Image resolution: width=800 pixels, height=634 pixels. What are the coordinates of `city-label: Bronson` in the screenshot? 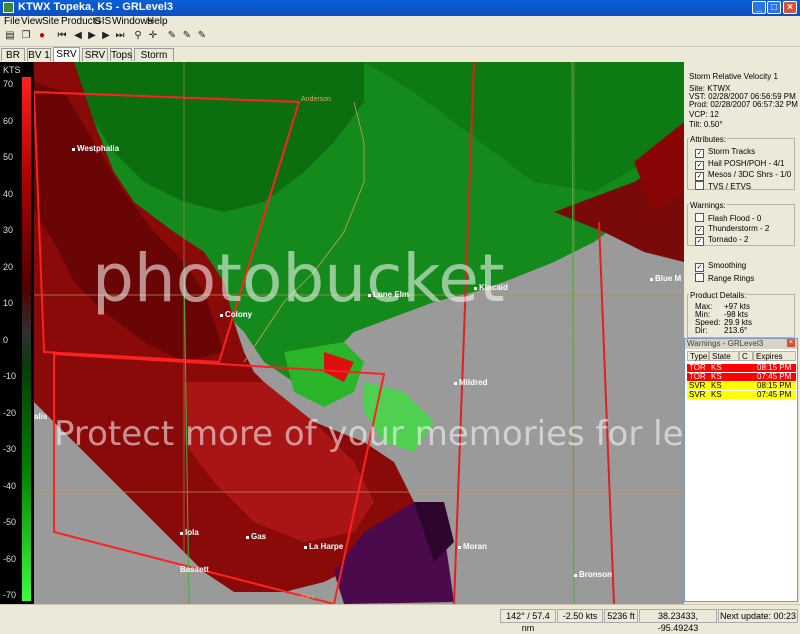 It's located at (593, 574).